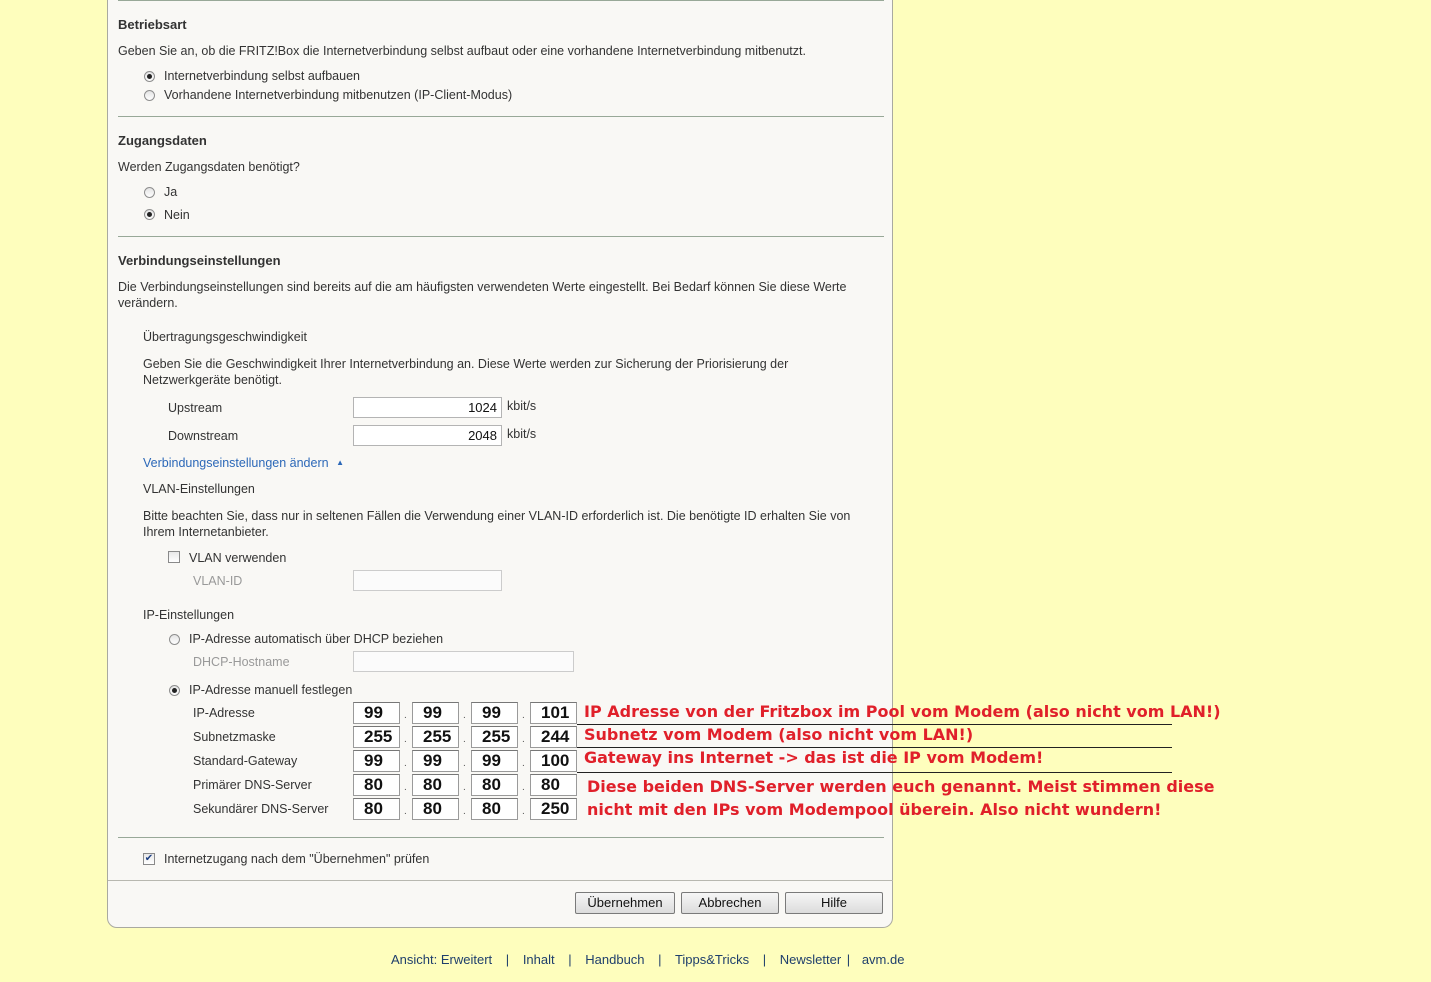 This screenshot has height=982, width=1431. What do you see at coordinates (466, 959) in the screenshot?
I see `footer-view-link: Erweitert` at bounding box center [466, 959].